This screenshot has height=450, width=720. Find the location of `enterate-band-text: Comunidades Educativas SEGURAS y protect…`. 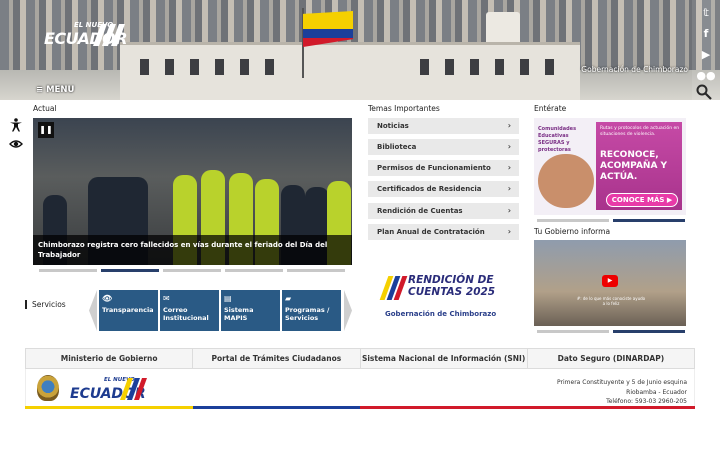

enterate-band-text: Comunidades Educativas SEGURAS y protect… is located at coordinates (557, 139).